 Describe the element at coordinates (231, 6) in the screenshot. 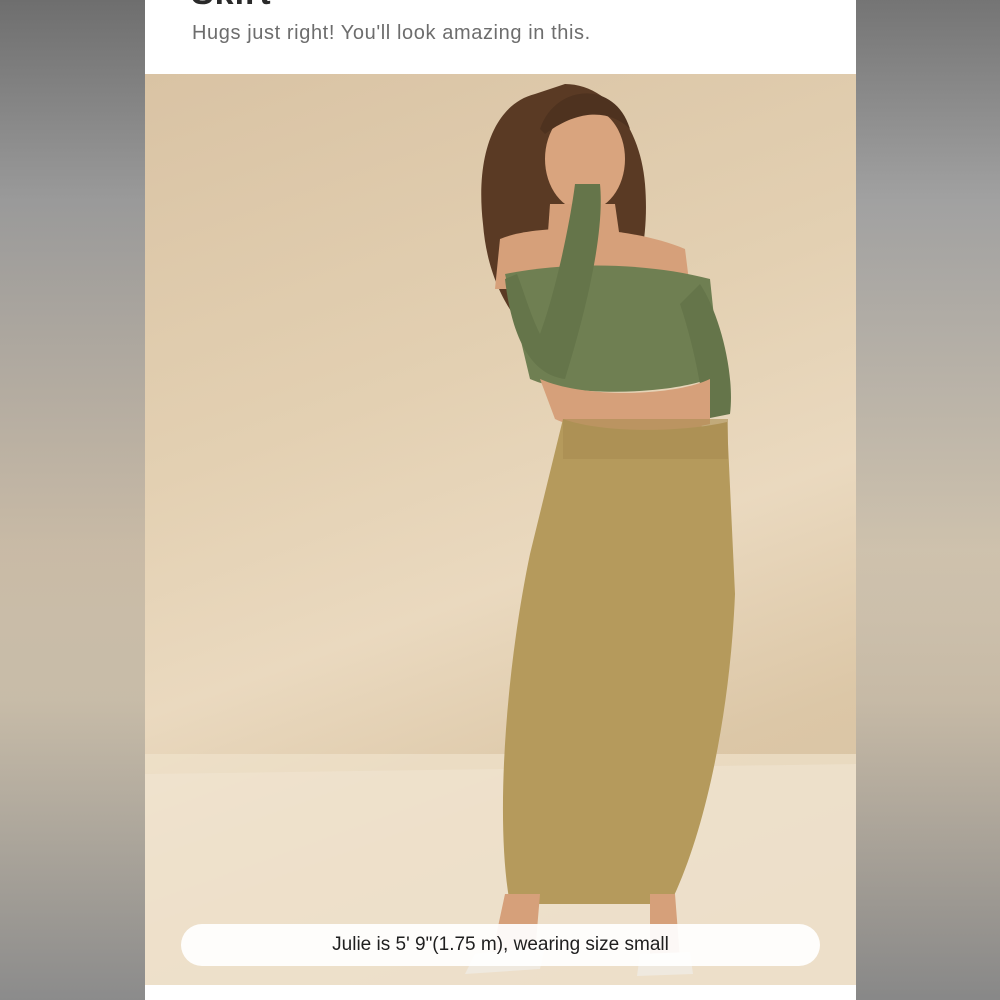

I see `product-title: Skirt` at that location.